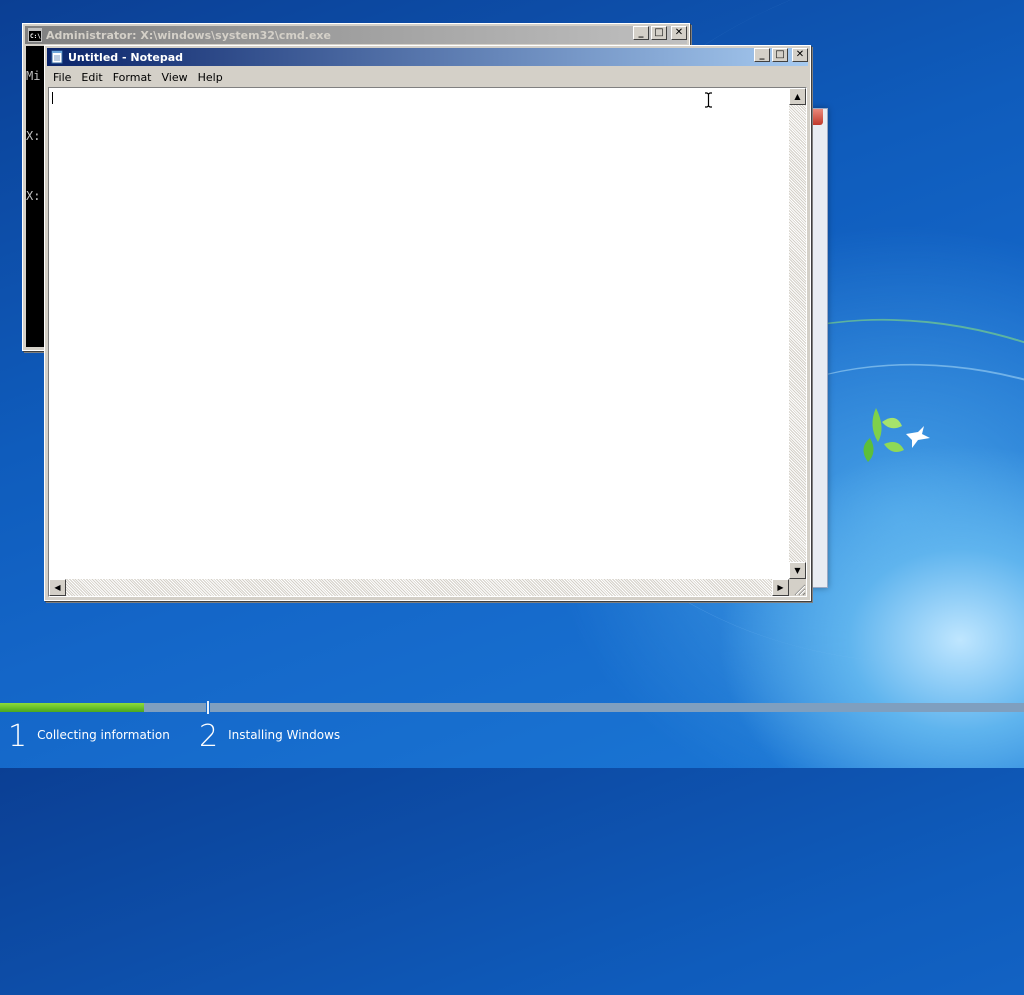  Describe the element at coordinates (284, 735) in the screenshot. I see `step-label: Installing Windows` at that location.